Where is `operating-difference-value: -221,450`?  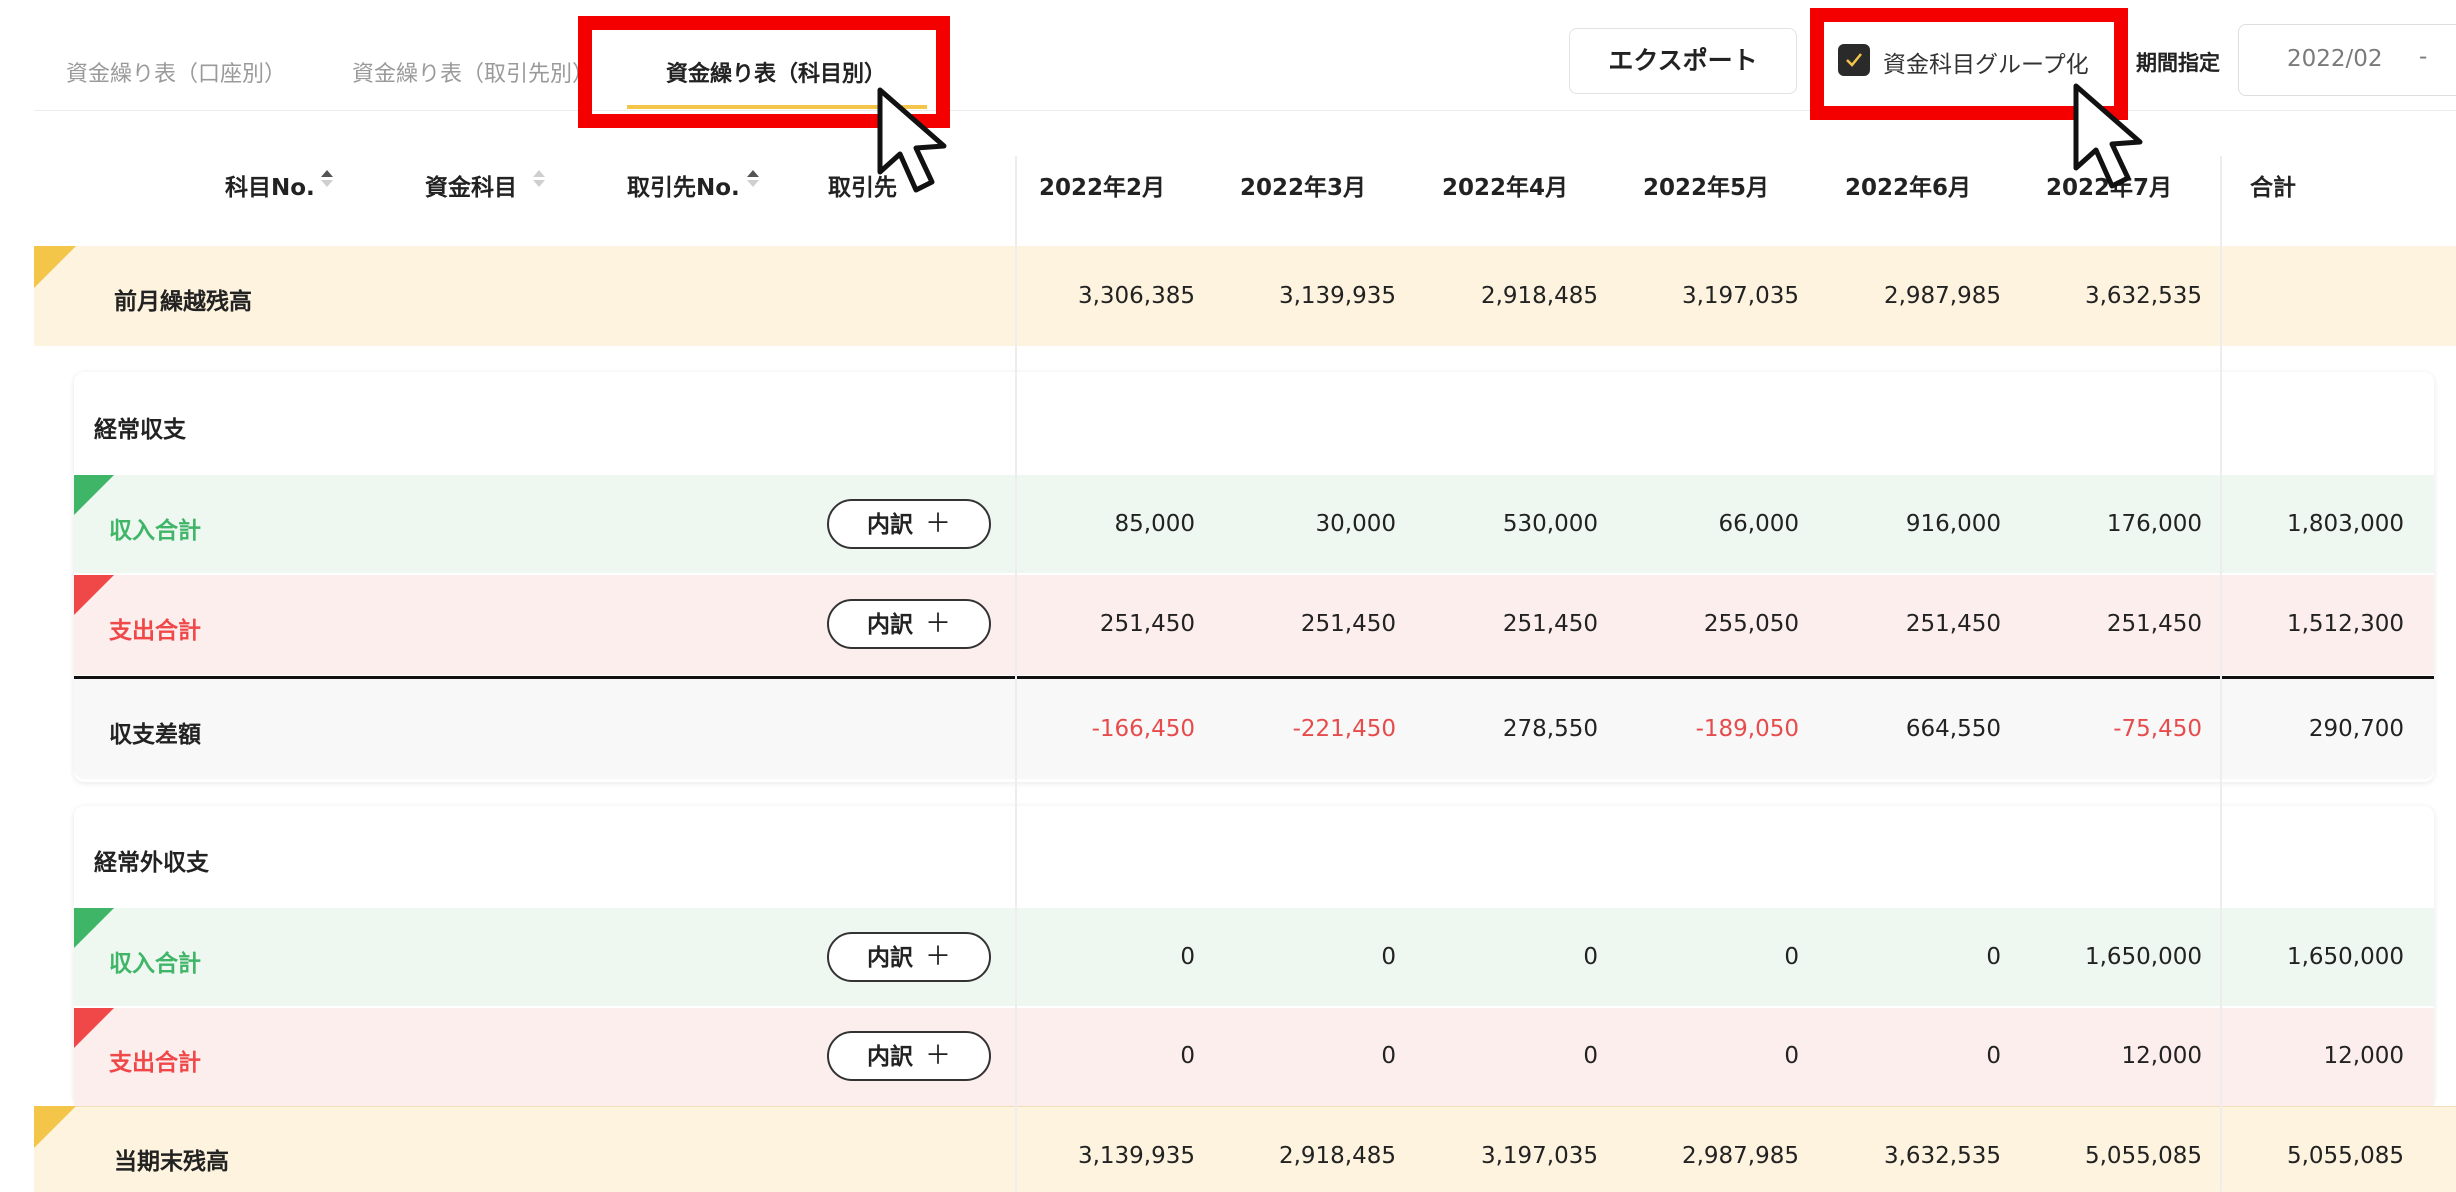
operating-difference-value: -221,450 is located at coordinates (1344, 729).